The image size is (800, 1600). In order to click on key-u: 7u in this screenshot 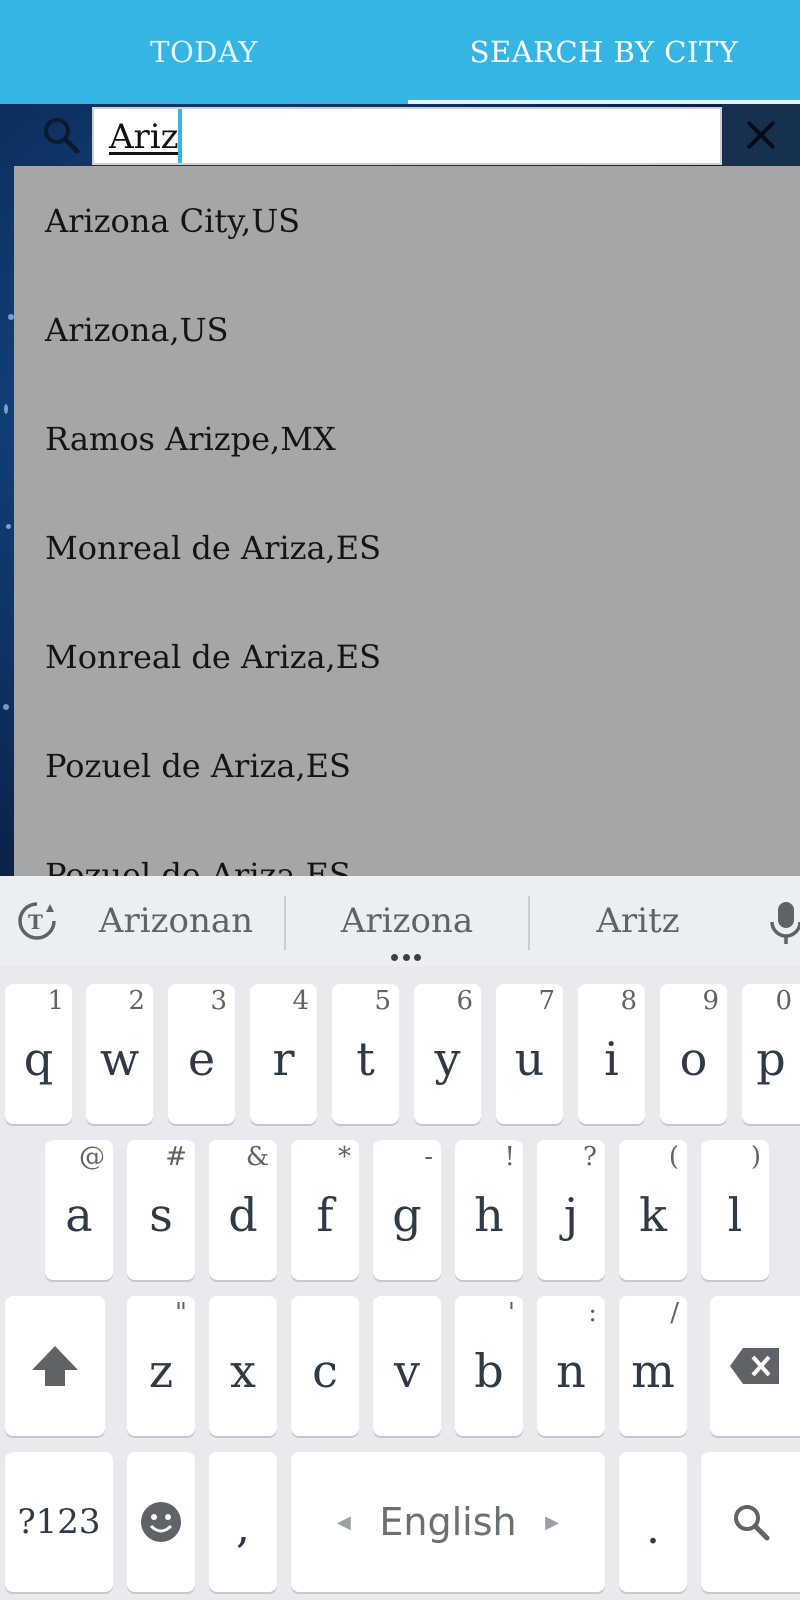, I will do `click(529, 1054)`.